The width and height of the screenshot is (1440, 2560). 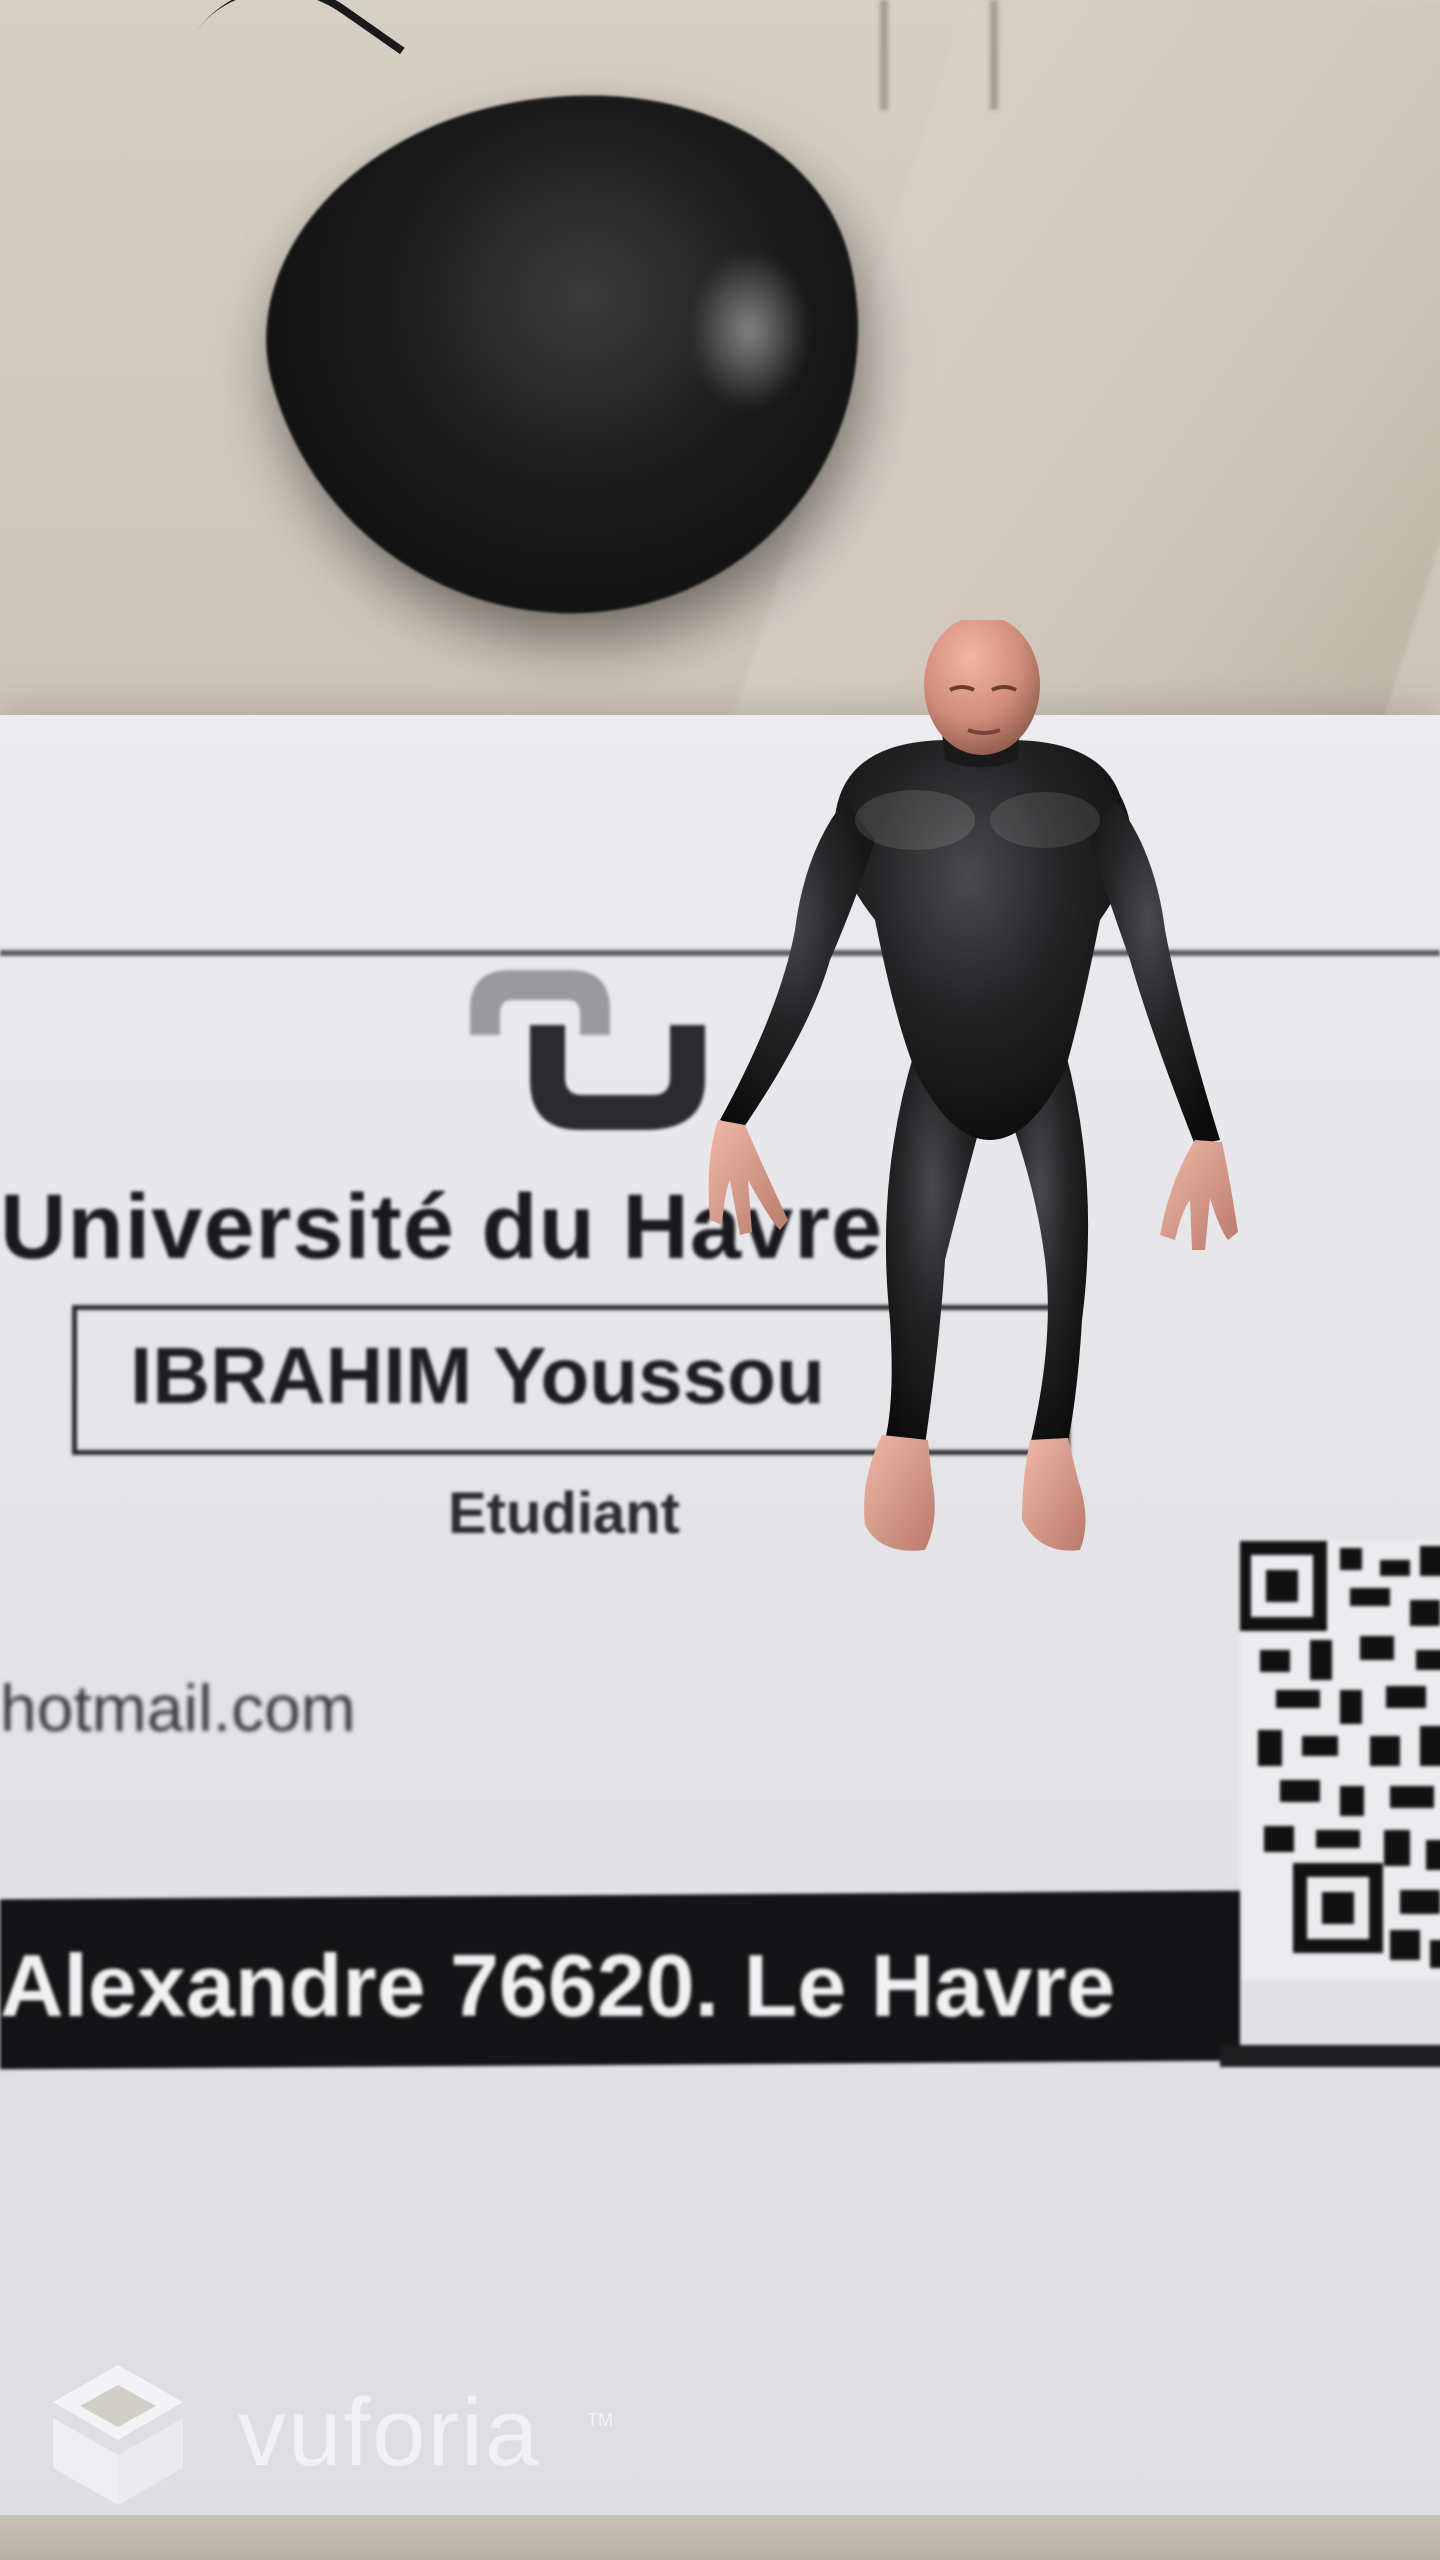 What do you see at coordinates (118, 2435) in the screenshot?
I see `vuforia-cube-icon` at bounding box center [118, 2435].